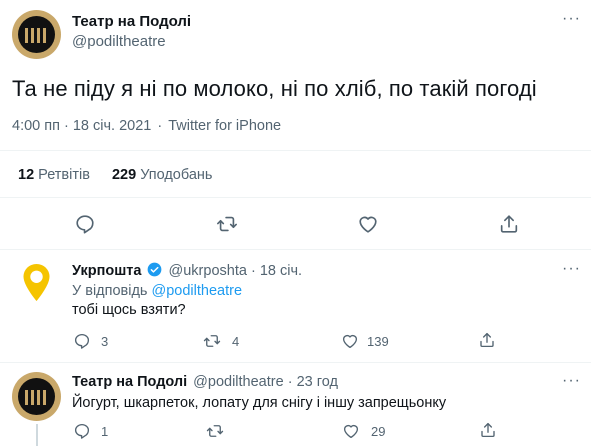 The image size is (591, 446). I want to click on tweet-stats: 12 Ретвітів 229 Уподобань, so click(115, 175).